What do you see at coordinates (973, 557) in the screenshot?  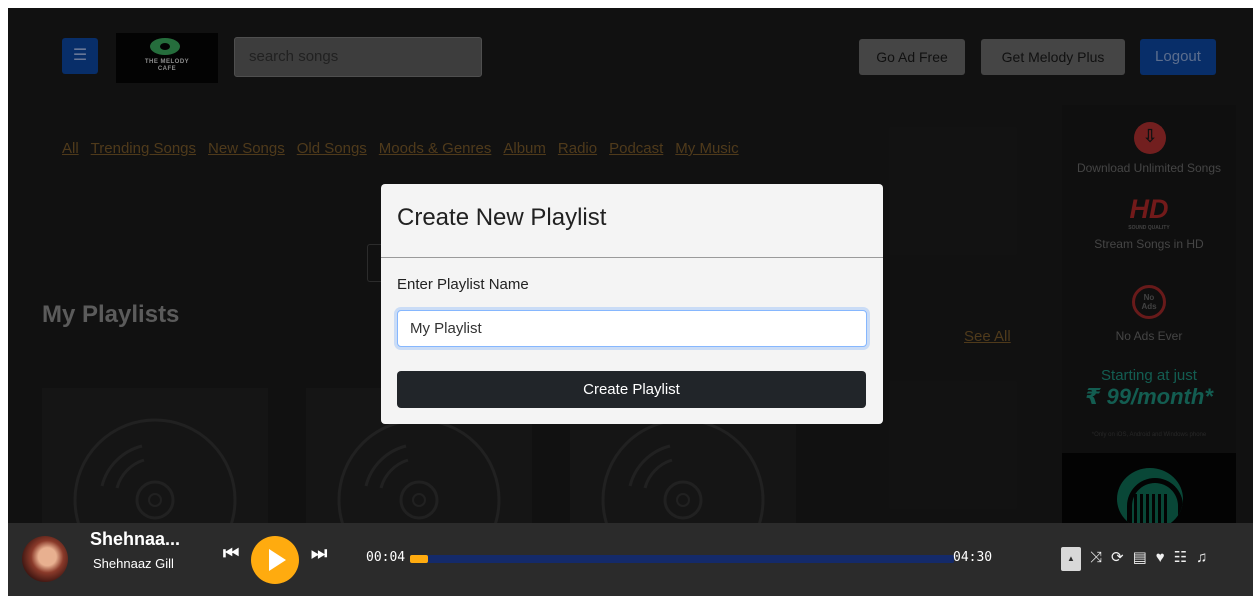 I see `total-time: 04:30` at bounding box center [973, 557].